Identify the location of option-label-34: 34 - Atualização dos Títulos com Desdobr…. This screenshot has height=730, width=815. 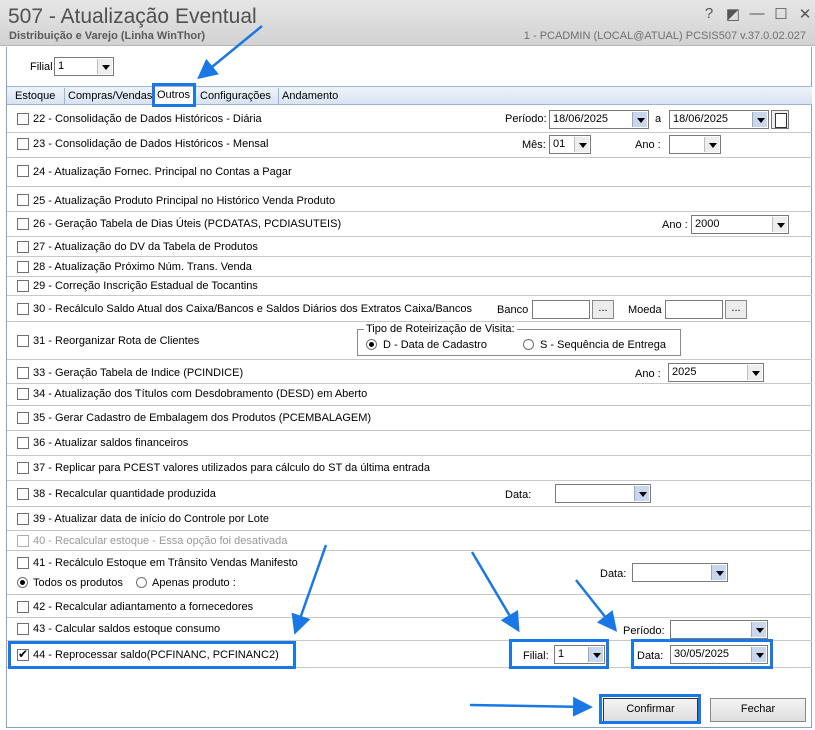
(200, 394).